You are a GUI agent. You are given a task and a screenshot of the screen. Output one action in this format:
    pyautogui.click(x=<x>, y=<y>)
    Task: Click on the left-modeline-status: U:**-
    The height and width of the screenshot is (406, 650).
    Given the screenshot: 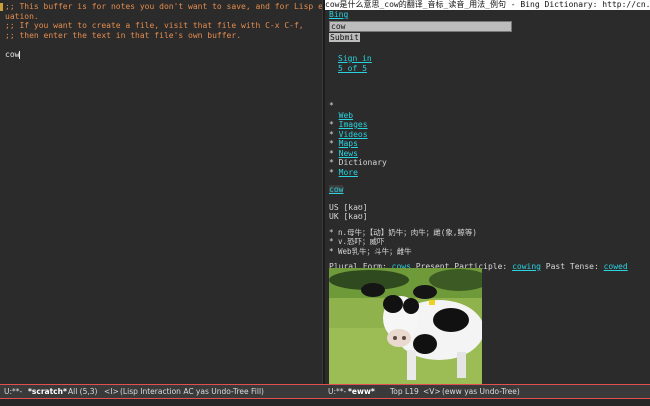 What is the action you would take?
    pyautogui.click(x=13, y=391)
    